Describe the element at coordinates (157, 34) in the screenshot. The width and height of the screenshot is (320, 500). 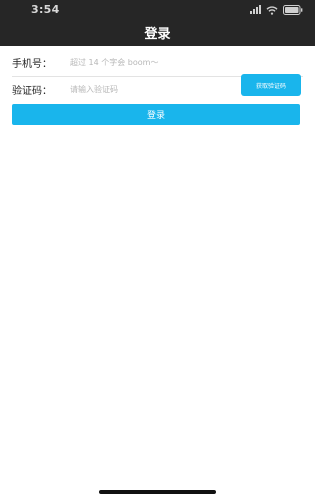
I see `page-title: 登录` at that location.